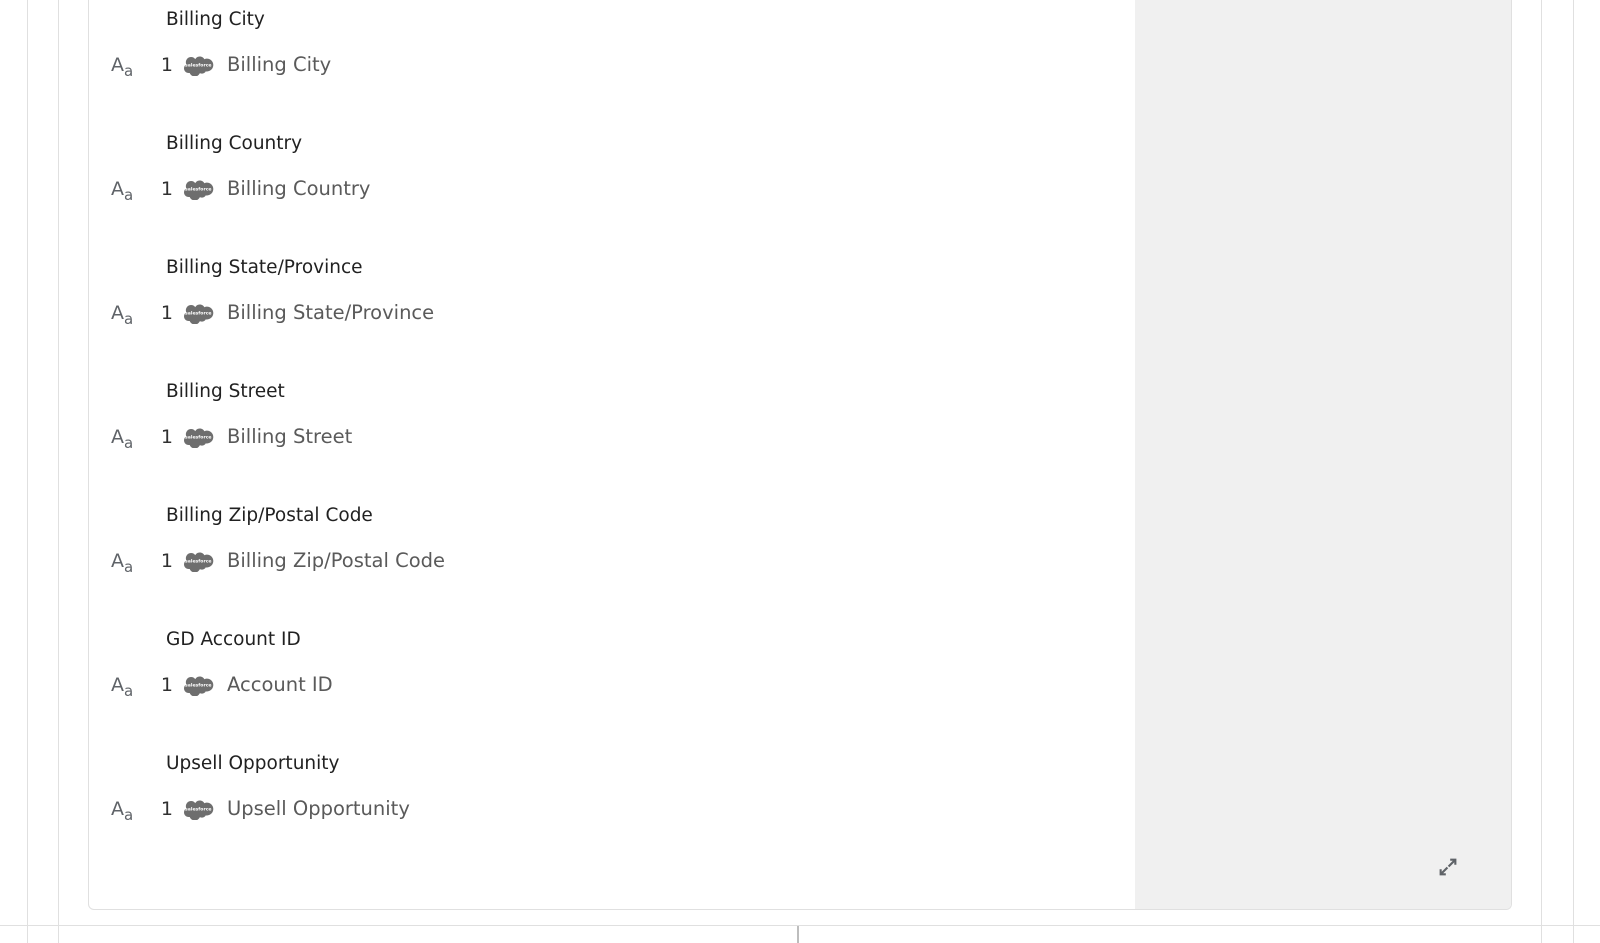  What do you see at coordinates (613, 682) in the screenshot?
I see `field-mapping-row: GD Account ID Aa 1 salesforce Account ID` at bounding box center [613, 682].